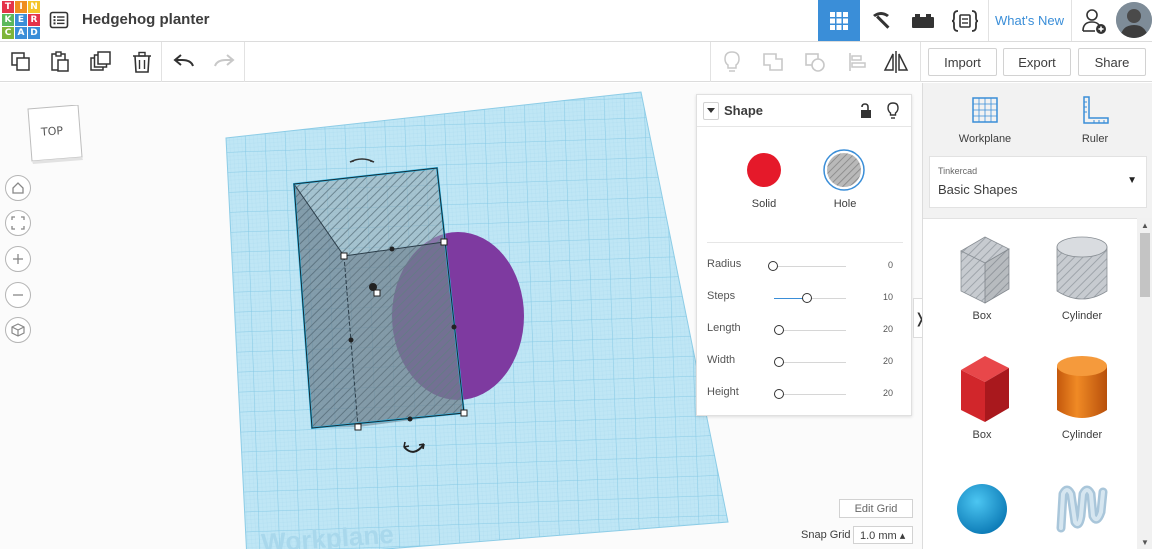  I want to click on shape-box: Box, so click(982, 396).